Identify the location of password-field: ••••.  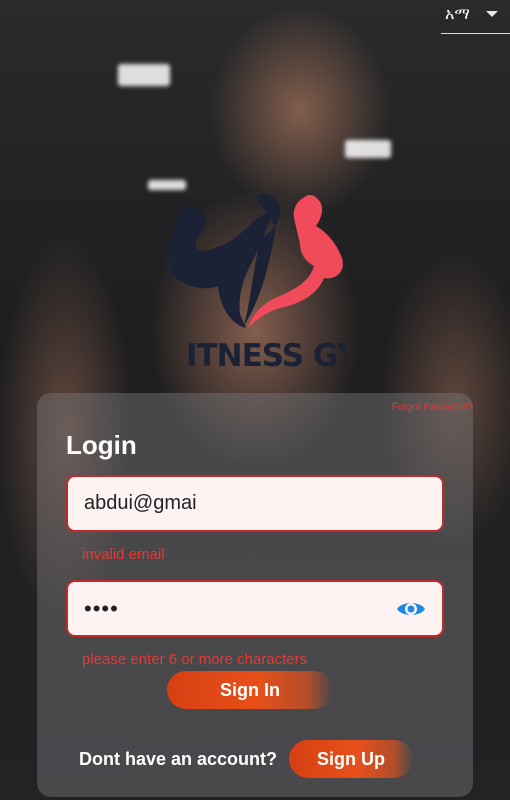
(255, 608).